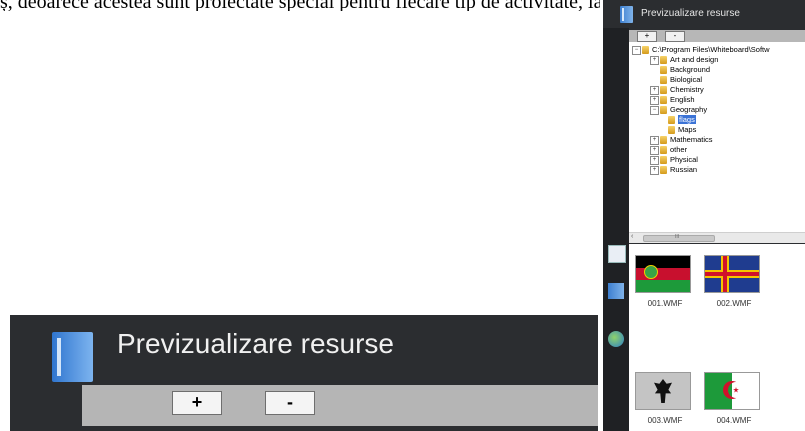  Describe the element at coordinates (665, 420) in the screenshot. I see `thumbnail-caption: 003.WMF` at that location.